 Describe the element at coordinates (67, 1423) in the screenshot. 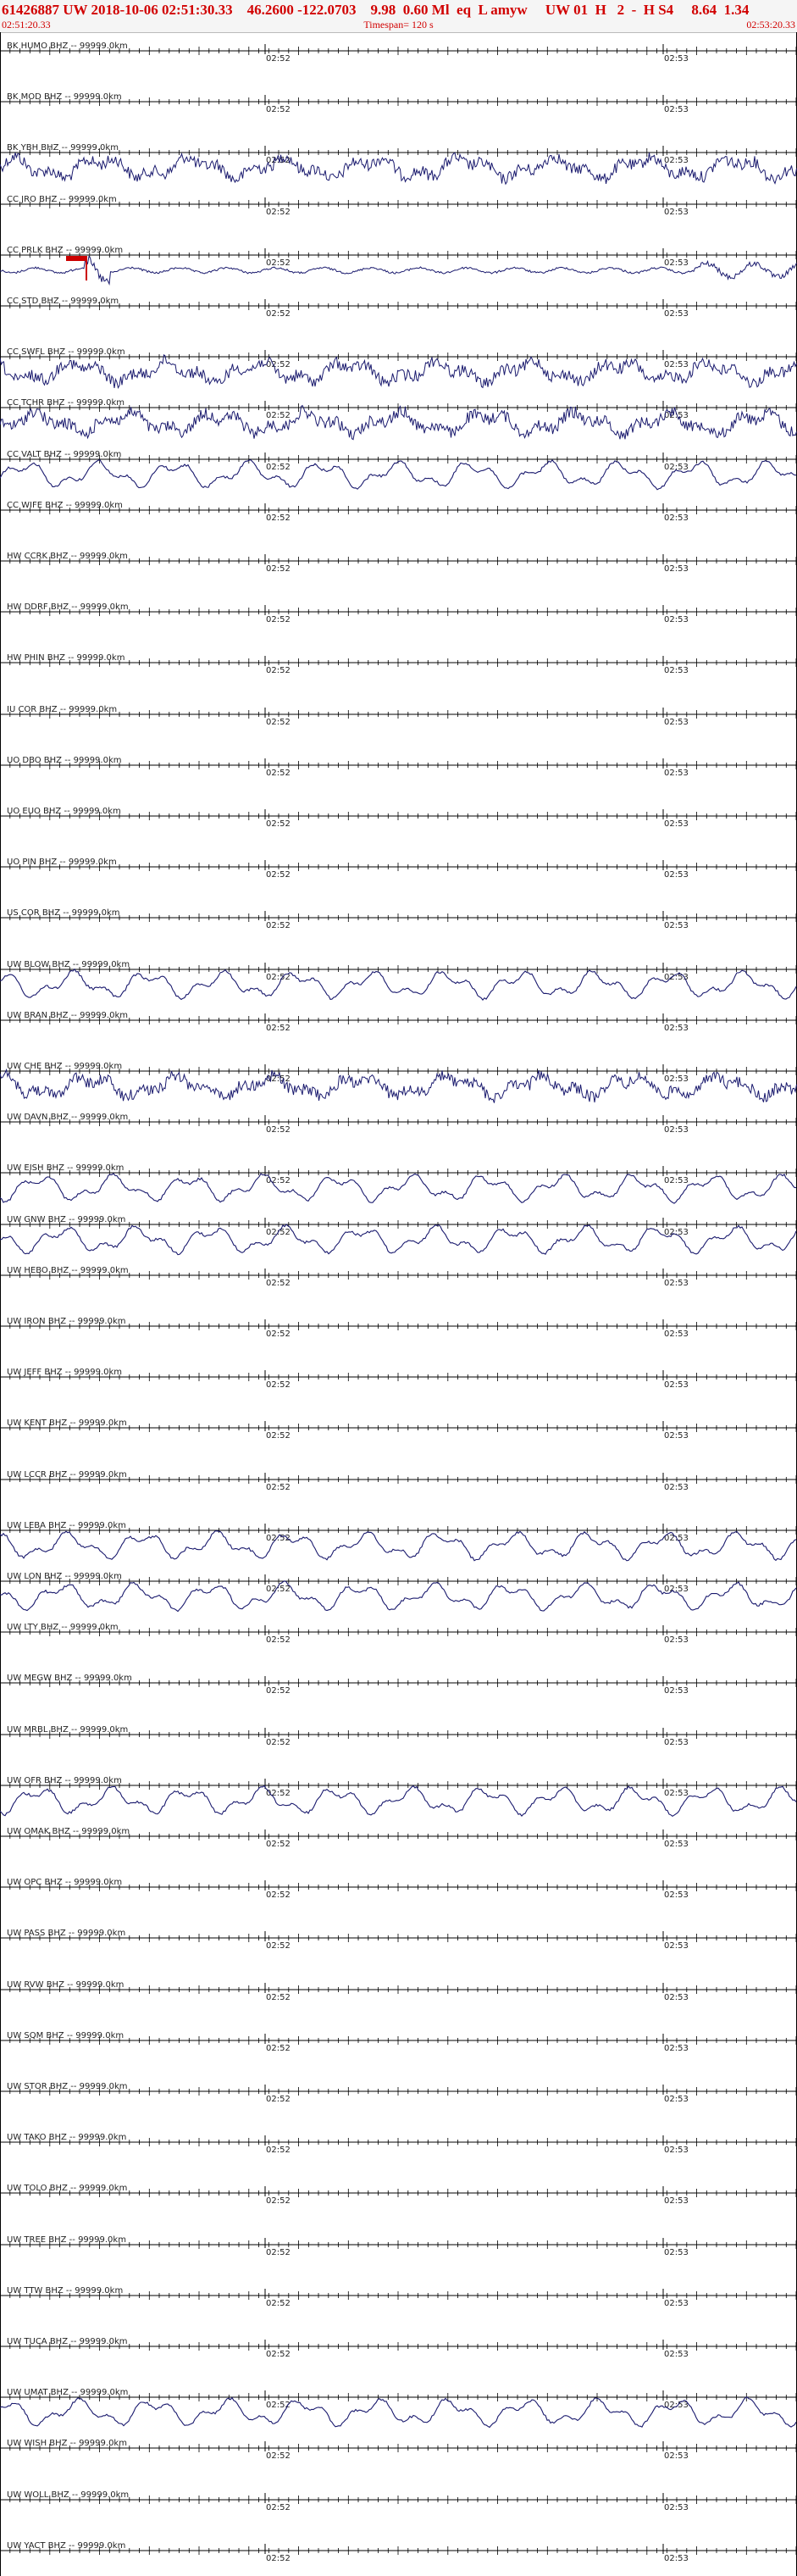

I see `station-label: UW KENT BHZ -- 99999.0km` at that location.